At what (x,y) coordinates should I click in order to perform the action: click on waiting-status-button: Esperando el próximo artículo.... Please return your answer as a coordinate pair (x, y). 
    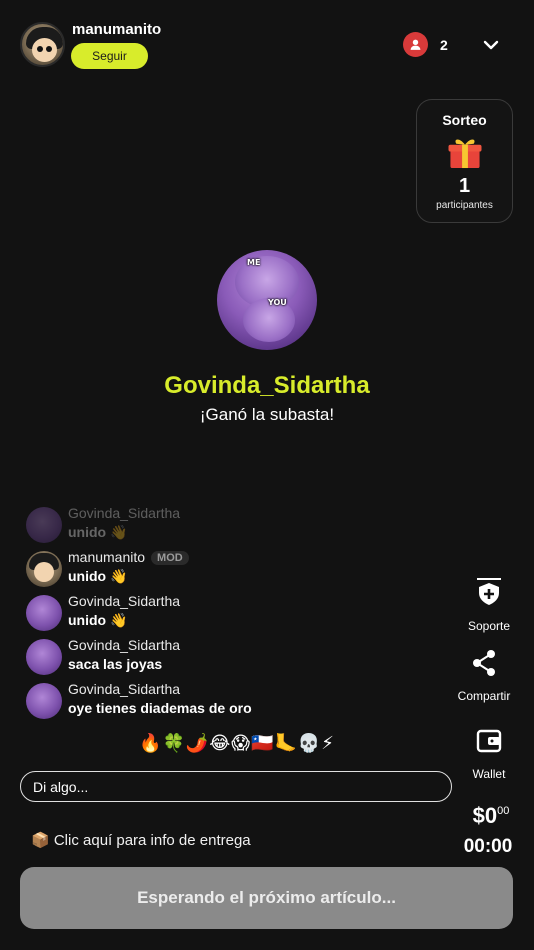
    Looking at the image, I should click on (266, 898).